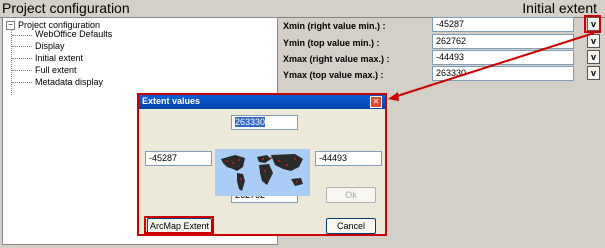 This screenshot has width=605, height=248. I want to click on left-value-input: -45287, so click(178, 158).